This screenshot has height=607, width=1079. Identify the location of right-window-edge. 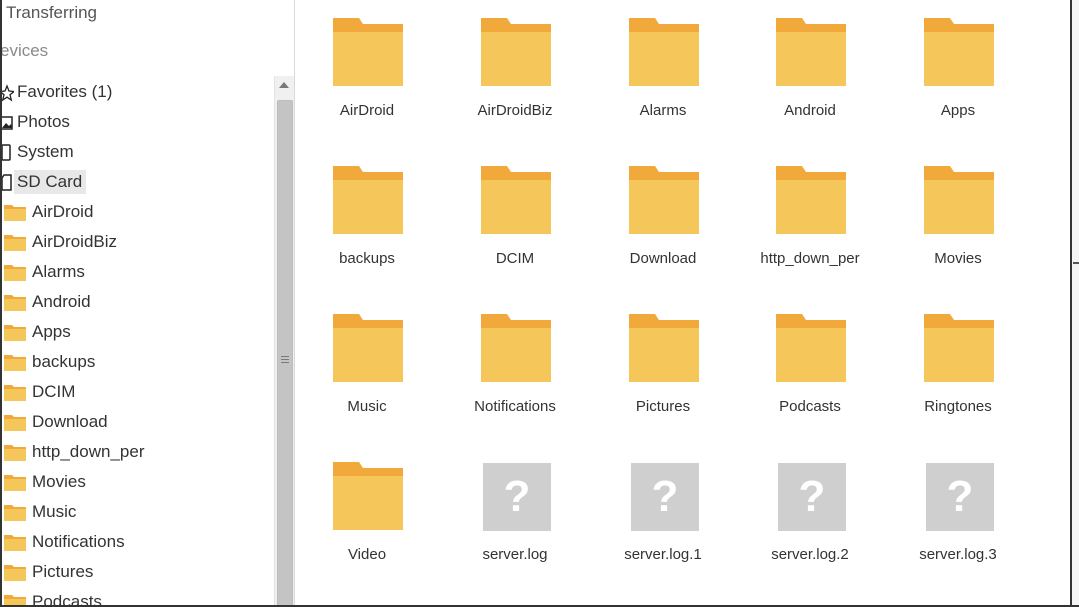
(1074, 303).